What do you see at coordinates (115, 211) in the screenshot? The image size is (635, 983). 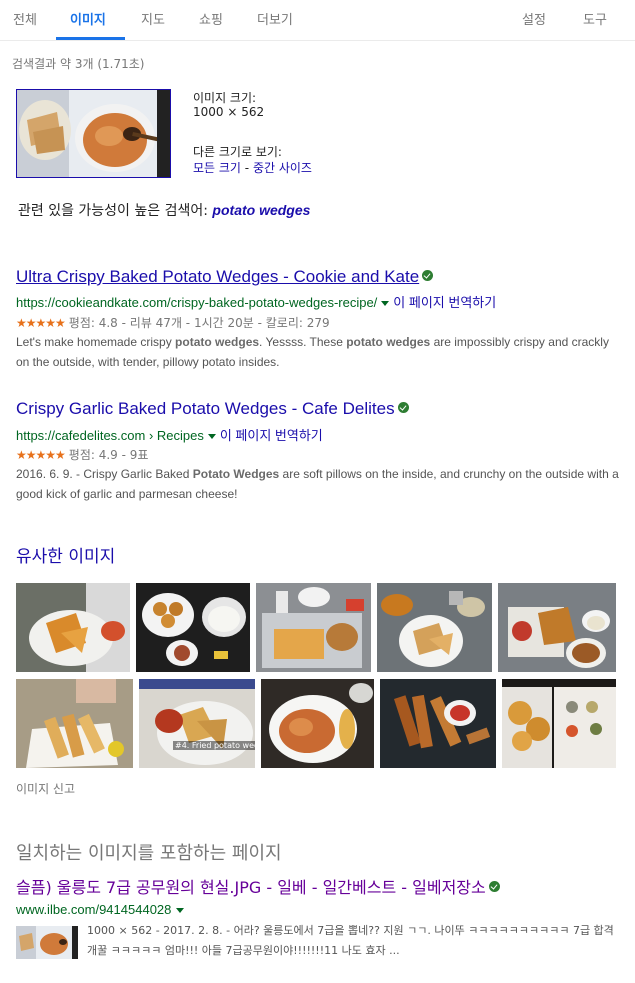 I see `related-prefix: 관련 있을 가능성이 높은 검색어:` at bounding box center [115, 211].